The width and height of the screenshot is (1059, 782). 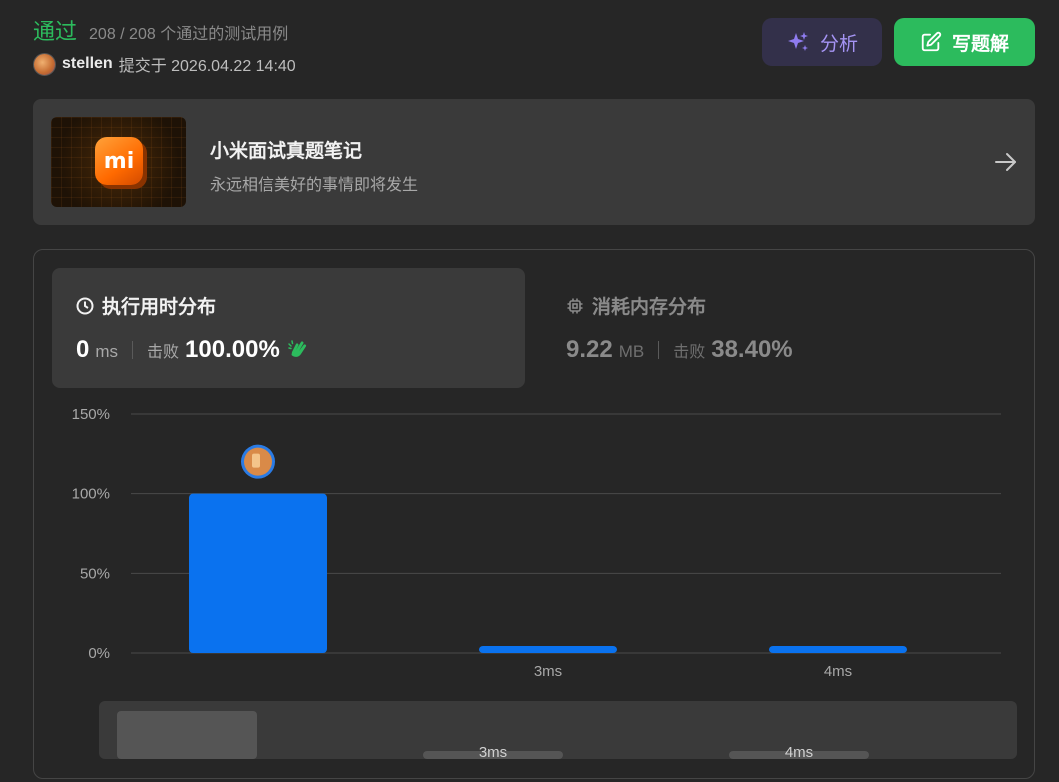 What do you see at coordinates (55, 31) in the screenshot?
I see `status-accepted: 通过` at bounding box center [55, 31].